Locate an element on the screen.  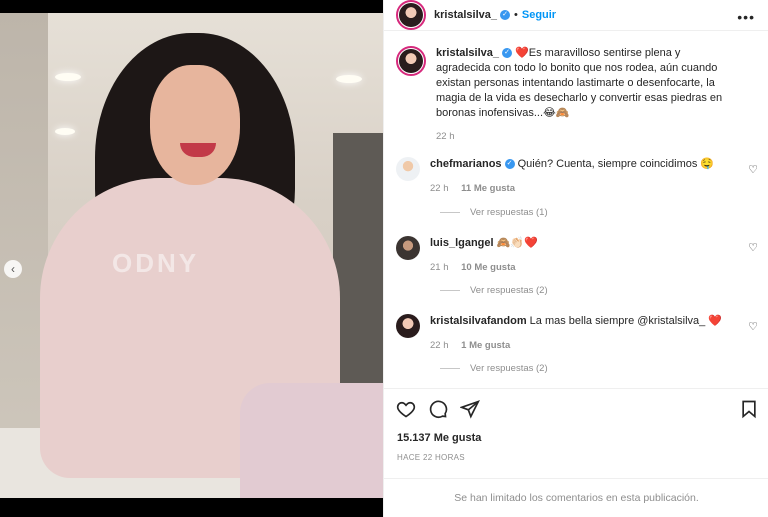
follow-button: Seguir is located at coordinates (539, 15).